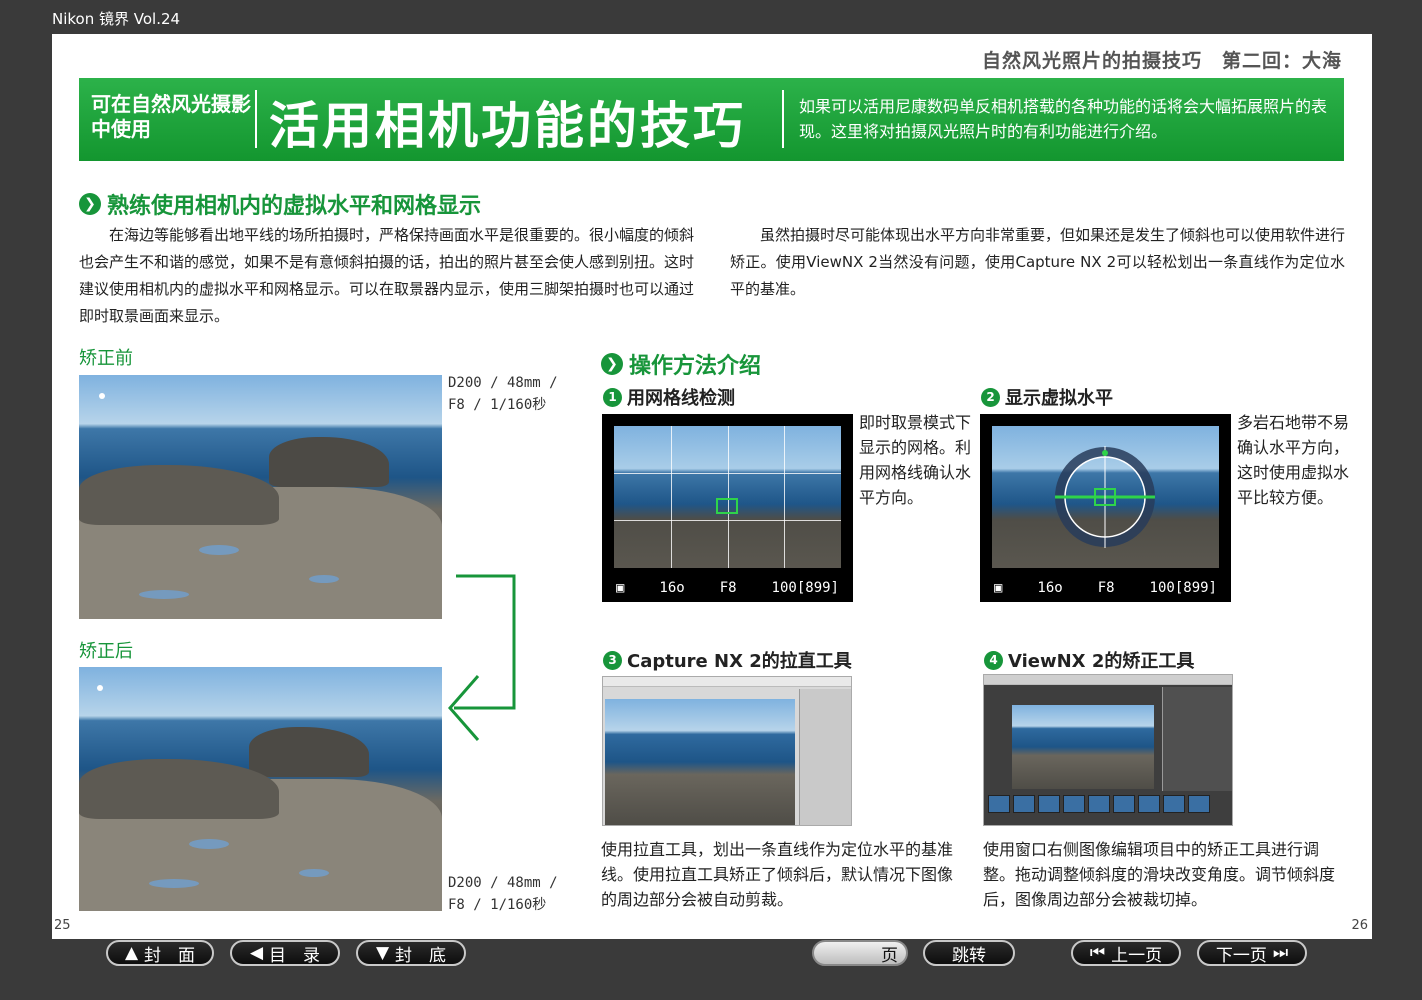 The height and width of the screenshot is (1000, 1422). Describe the element at coordinates (106, 358) in the screenshot. I see `before-label: 矫正前` at that location.